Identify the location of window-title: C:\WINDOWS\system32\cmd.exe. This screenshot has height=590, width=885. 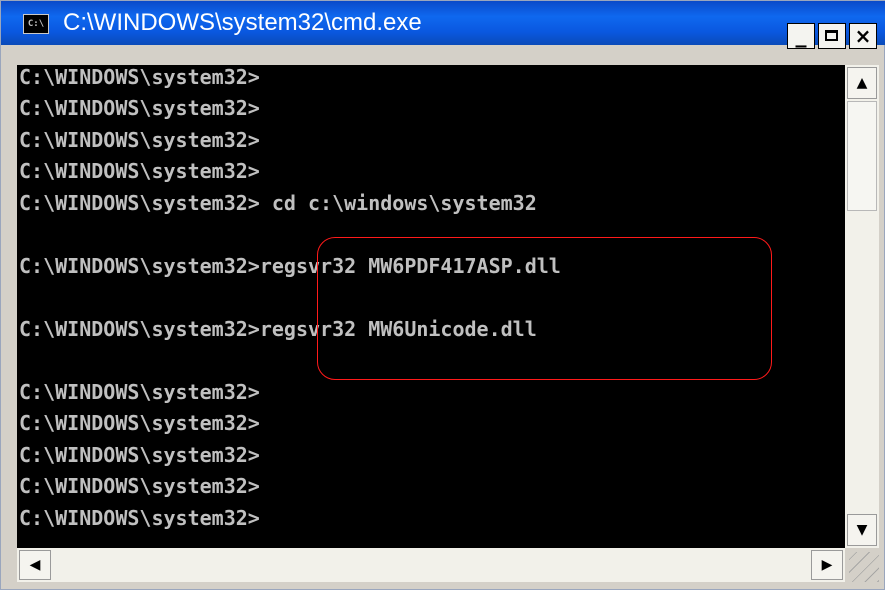
(242, 22).